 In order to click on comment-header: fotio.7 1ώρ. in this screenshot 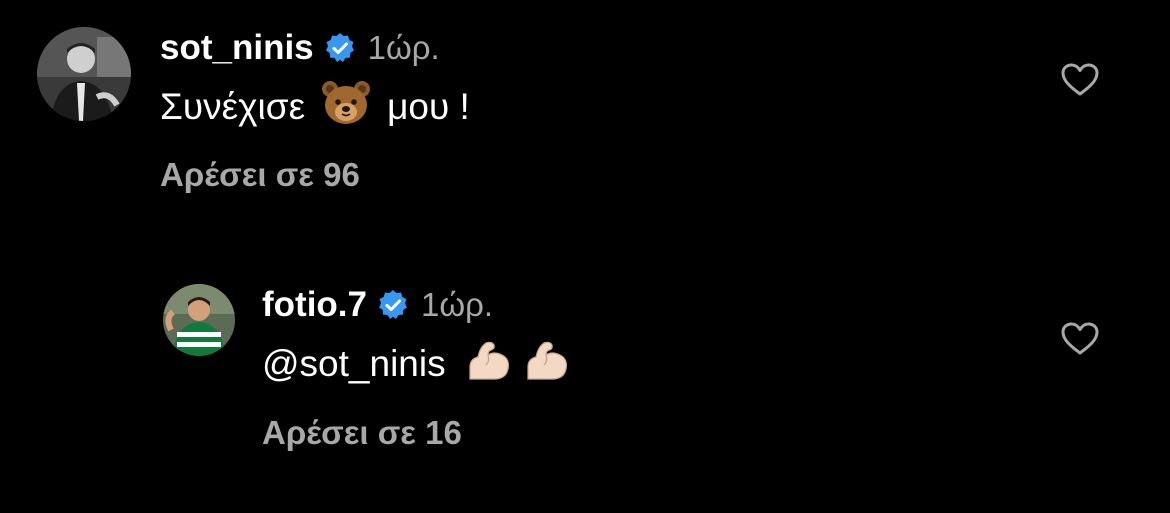, I will do `click(377, 305)`.